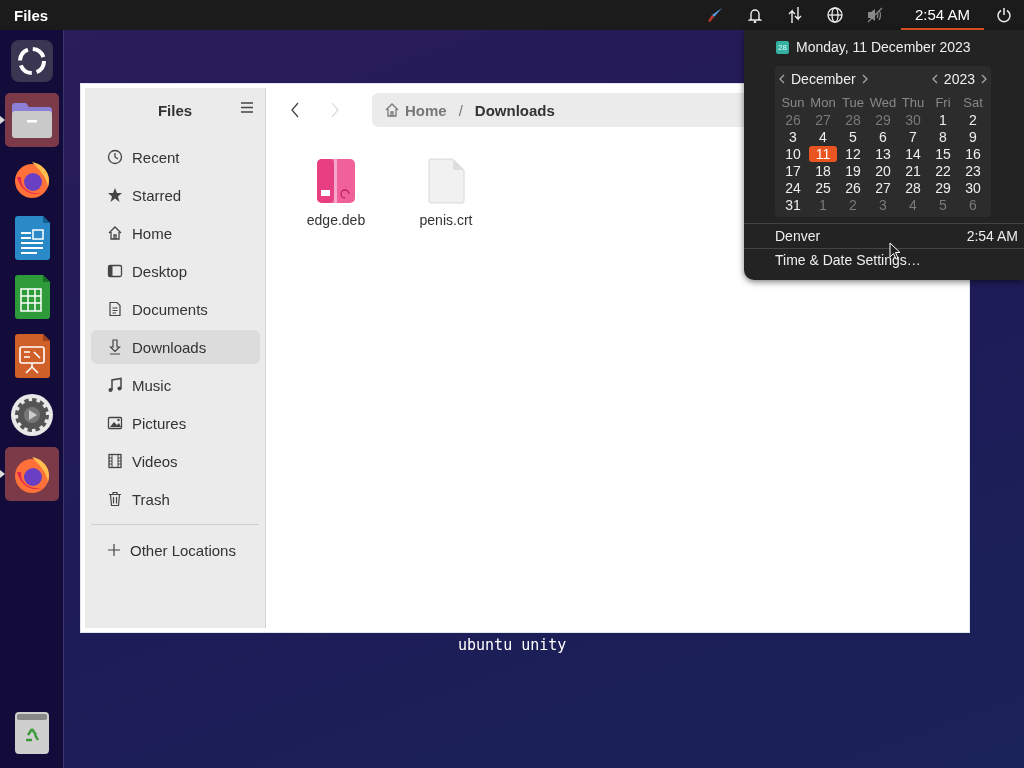 The height and width of the screenshot is (768, 1024). I want to click on desktop-icon, so click(115, 271).